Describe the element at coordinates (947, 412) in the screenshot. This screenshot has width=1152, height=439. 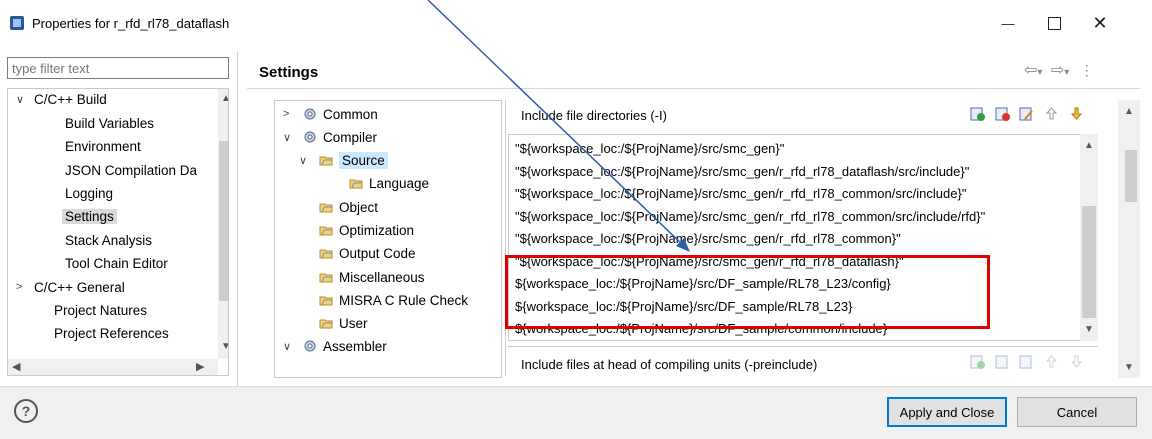
I see `apply-and-close-button: Apply and Close` at that location.